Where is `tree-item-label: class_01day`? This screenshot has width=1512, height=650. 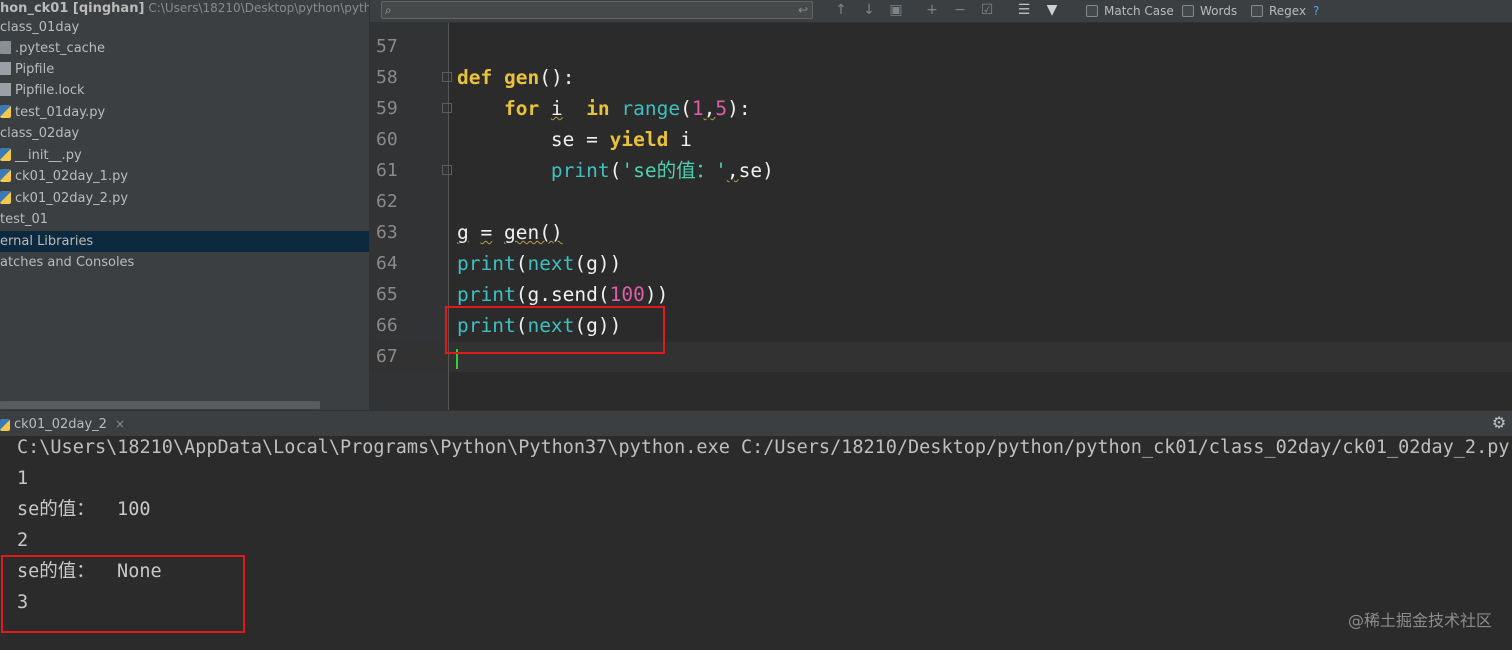 tree-item-label: class_01day is located at coordinates (40, 27).